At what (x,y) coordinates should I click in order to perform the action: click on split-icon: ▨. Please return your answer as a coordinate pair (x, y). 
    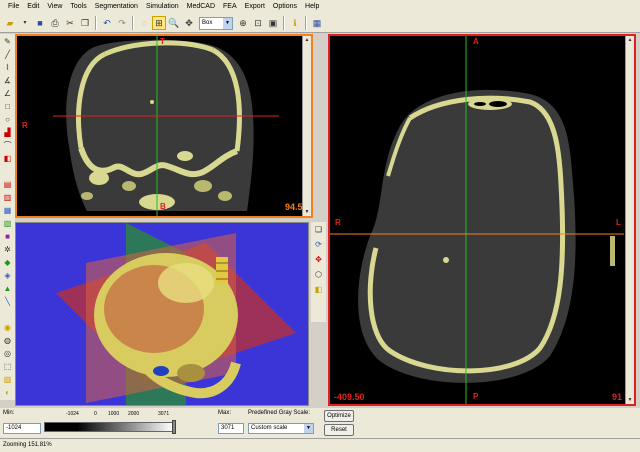
    Looking at the image, I should click on (8, 379).